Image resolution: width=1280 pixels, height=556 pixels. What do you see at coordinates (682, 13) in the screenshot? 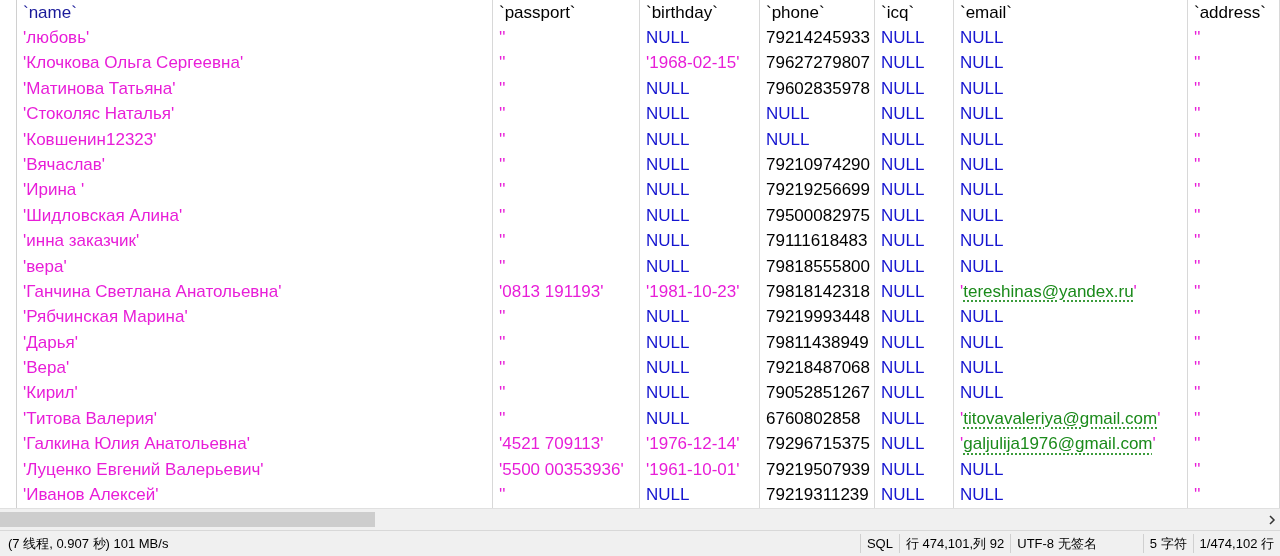
I see `column-header: `birthday`` at bounding box center [682, 13].